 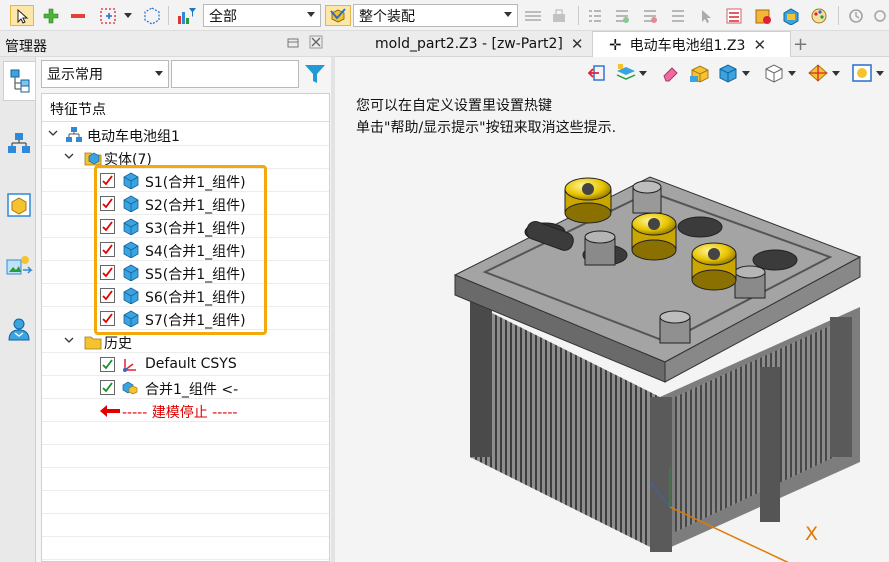 I want to click on tree-node-solid: S7(合并1_组件), so click(x=185, y=318).